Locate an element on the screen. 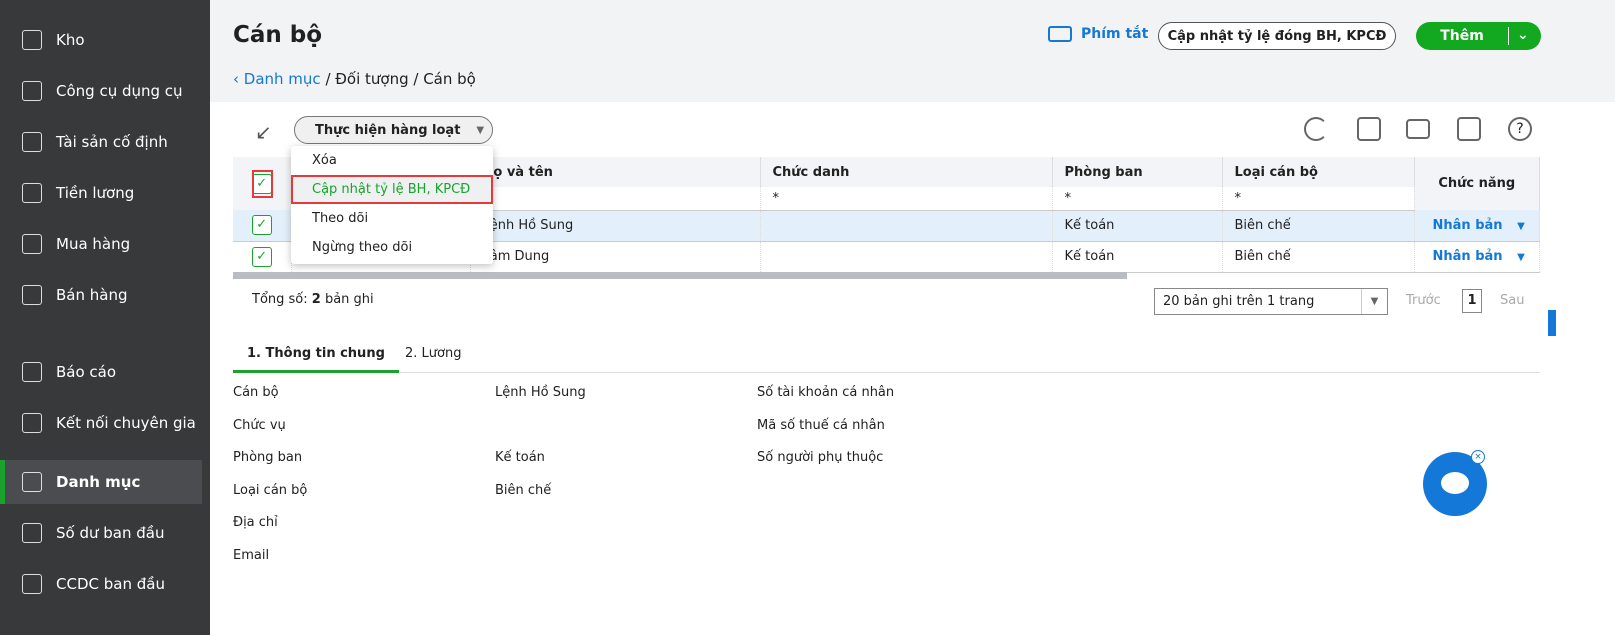 Image resolution: width=1615 pixels, height=635 pixels. sidebar-item-label: Bán hàng is located at coordinates (92, 295).